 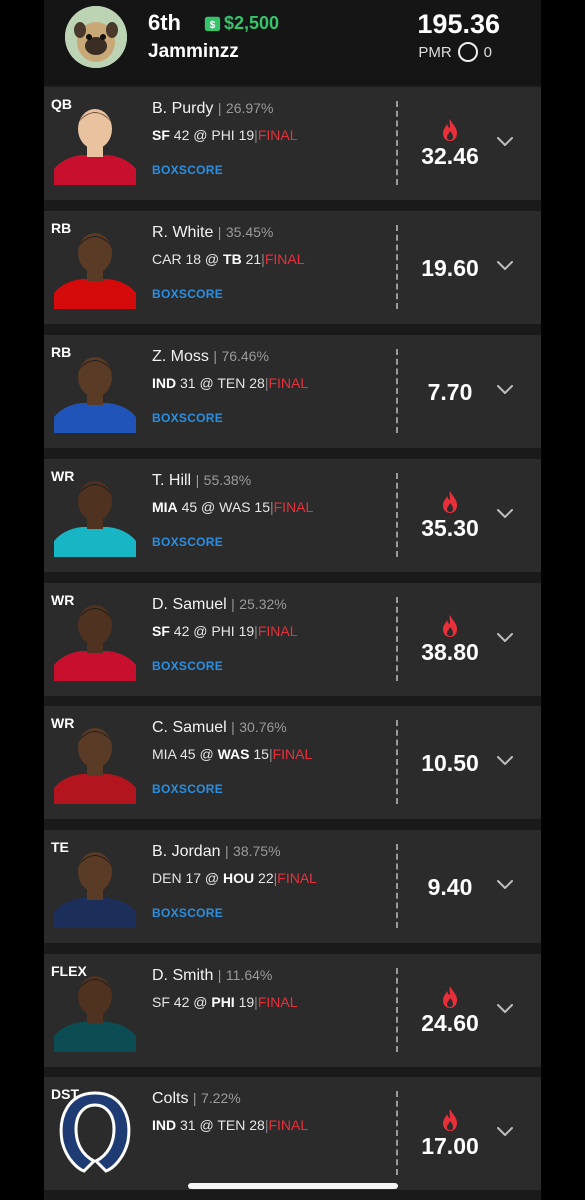 I want to click on pmr-label: PMR, so click(x=435, y=52).